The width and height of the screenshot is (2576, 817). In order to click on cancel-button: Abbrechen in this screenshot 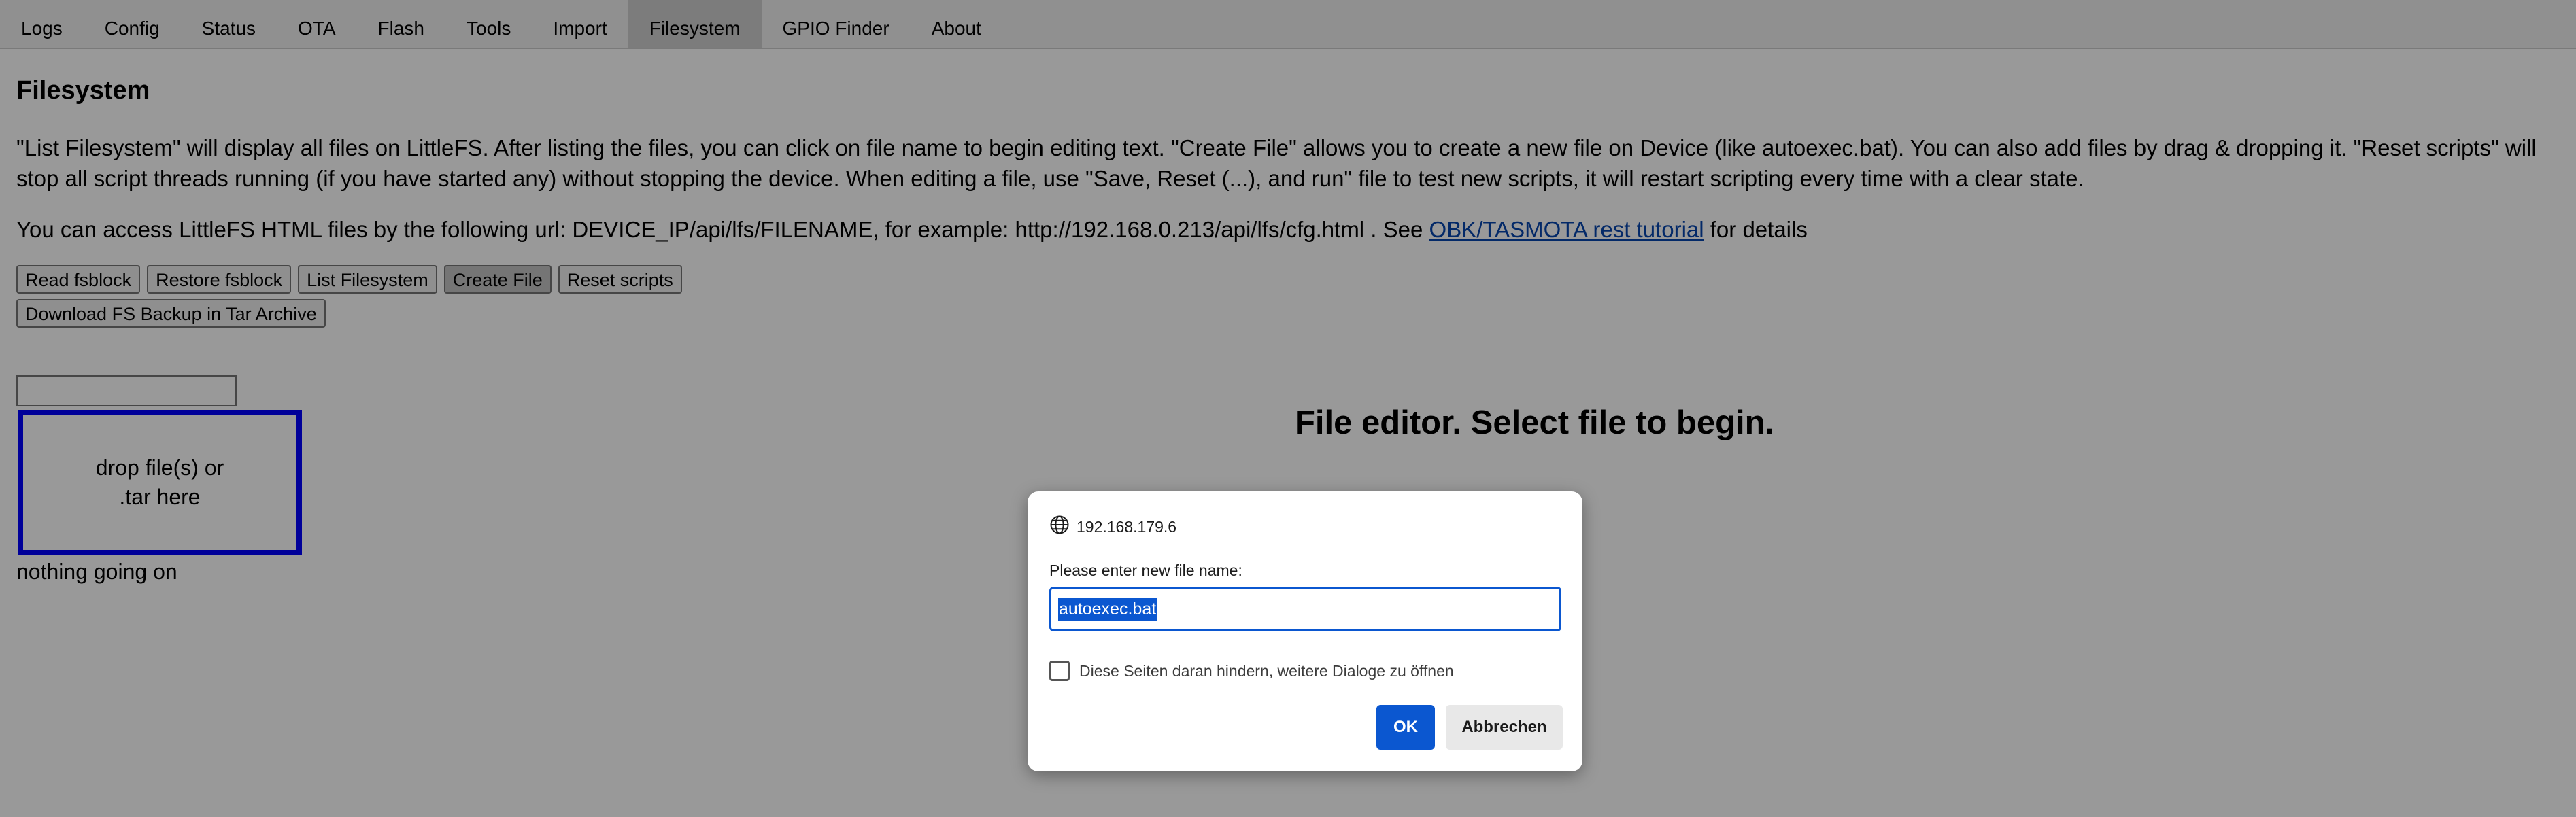, I will do `click(1504, 727)`.